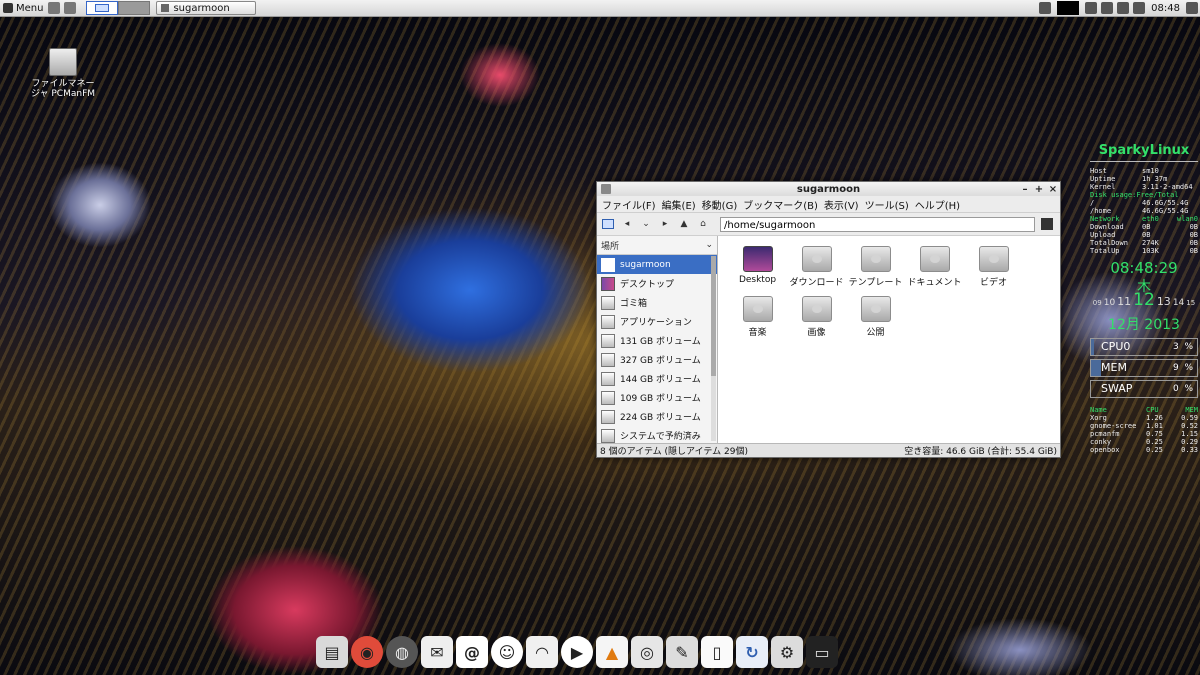  What do you see at coordinates (612, 652) in the screenshot?
I see `vlc-icon: ▲` at bounding box center [612, 652].